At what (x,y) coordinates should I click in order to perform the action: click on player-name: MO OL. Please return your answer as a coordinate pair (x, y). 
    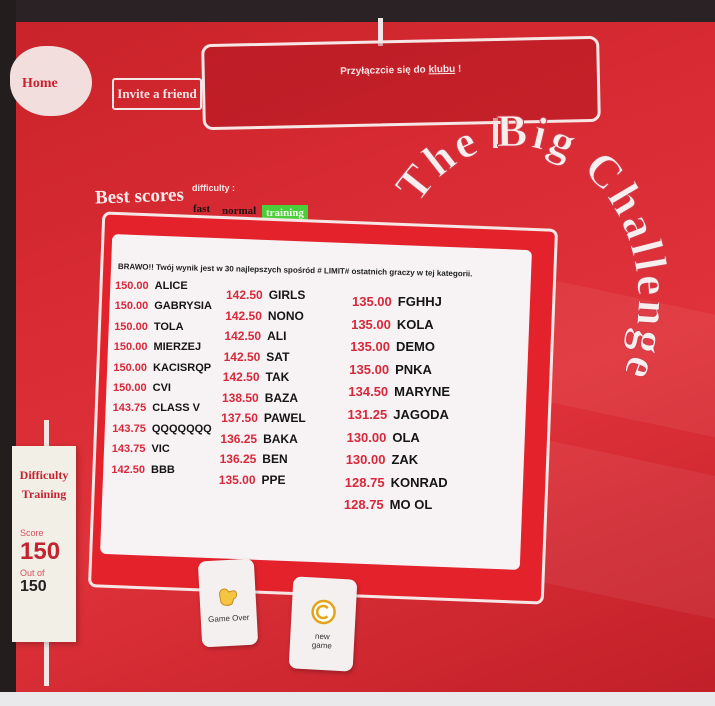
    Looking at the image, I should click on (411, 505).